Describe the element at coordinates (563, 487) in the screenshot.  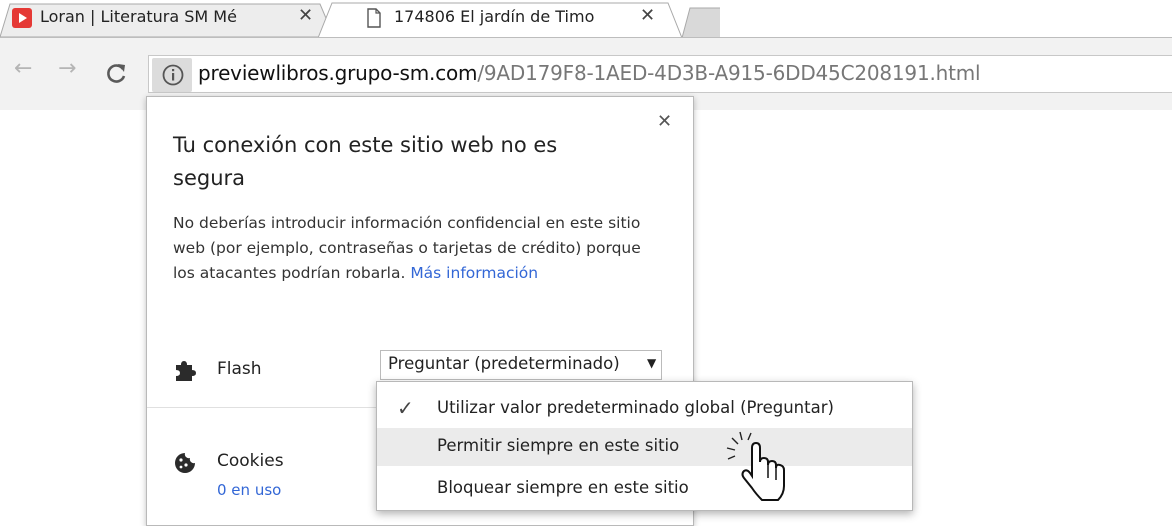
I see `menu-item-label: Bloquear siempre en este sitio` at that location.